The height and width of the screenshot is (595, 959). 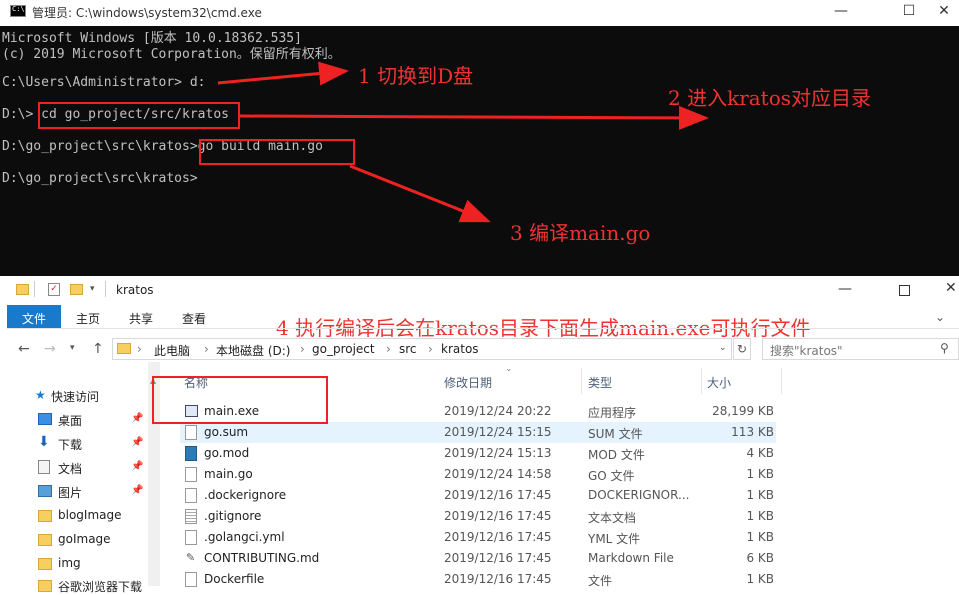 I want to click on file-date: 2019/12/24 20:22, so click(x=498, y=411).